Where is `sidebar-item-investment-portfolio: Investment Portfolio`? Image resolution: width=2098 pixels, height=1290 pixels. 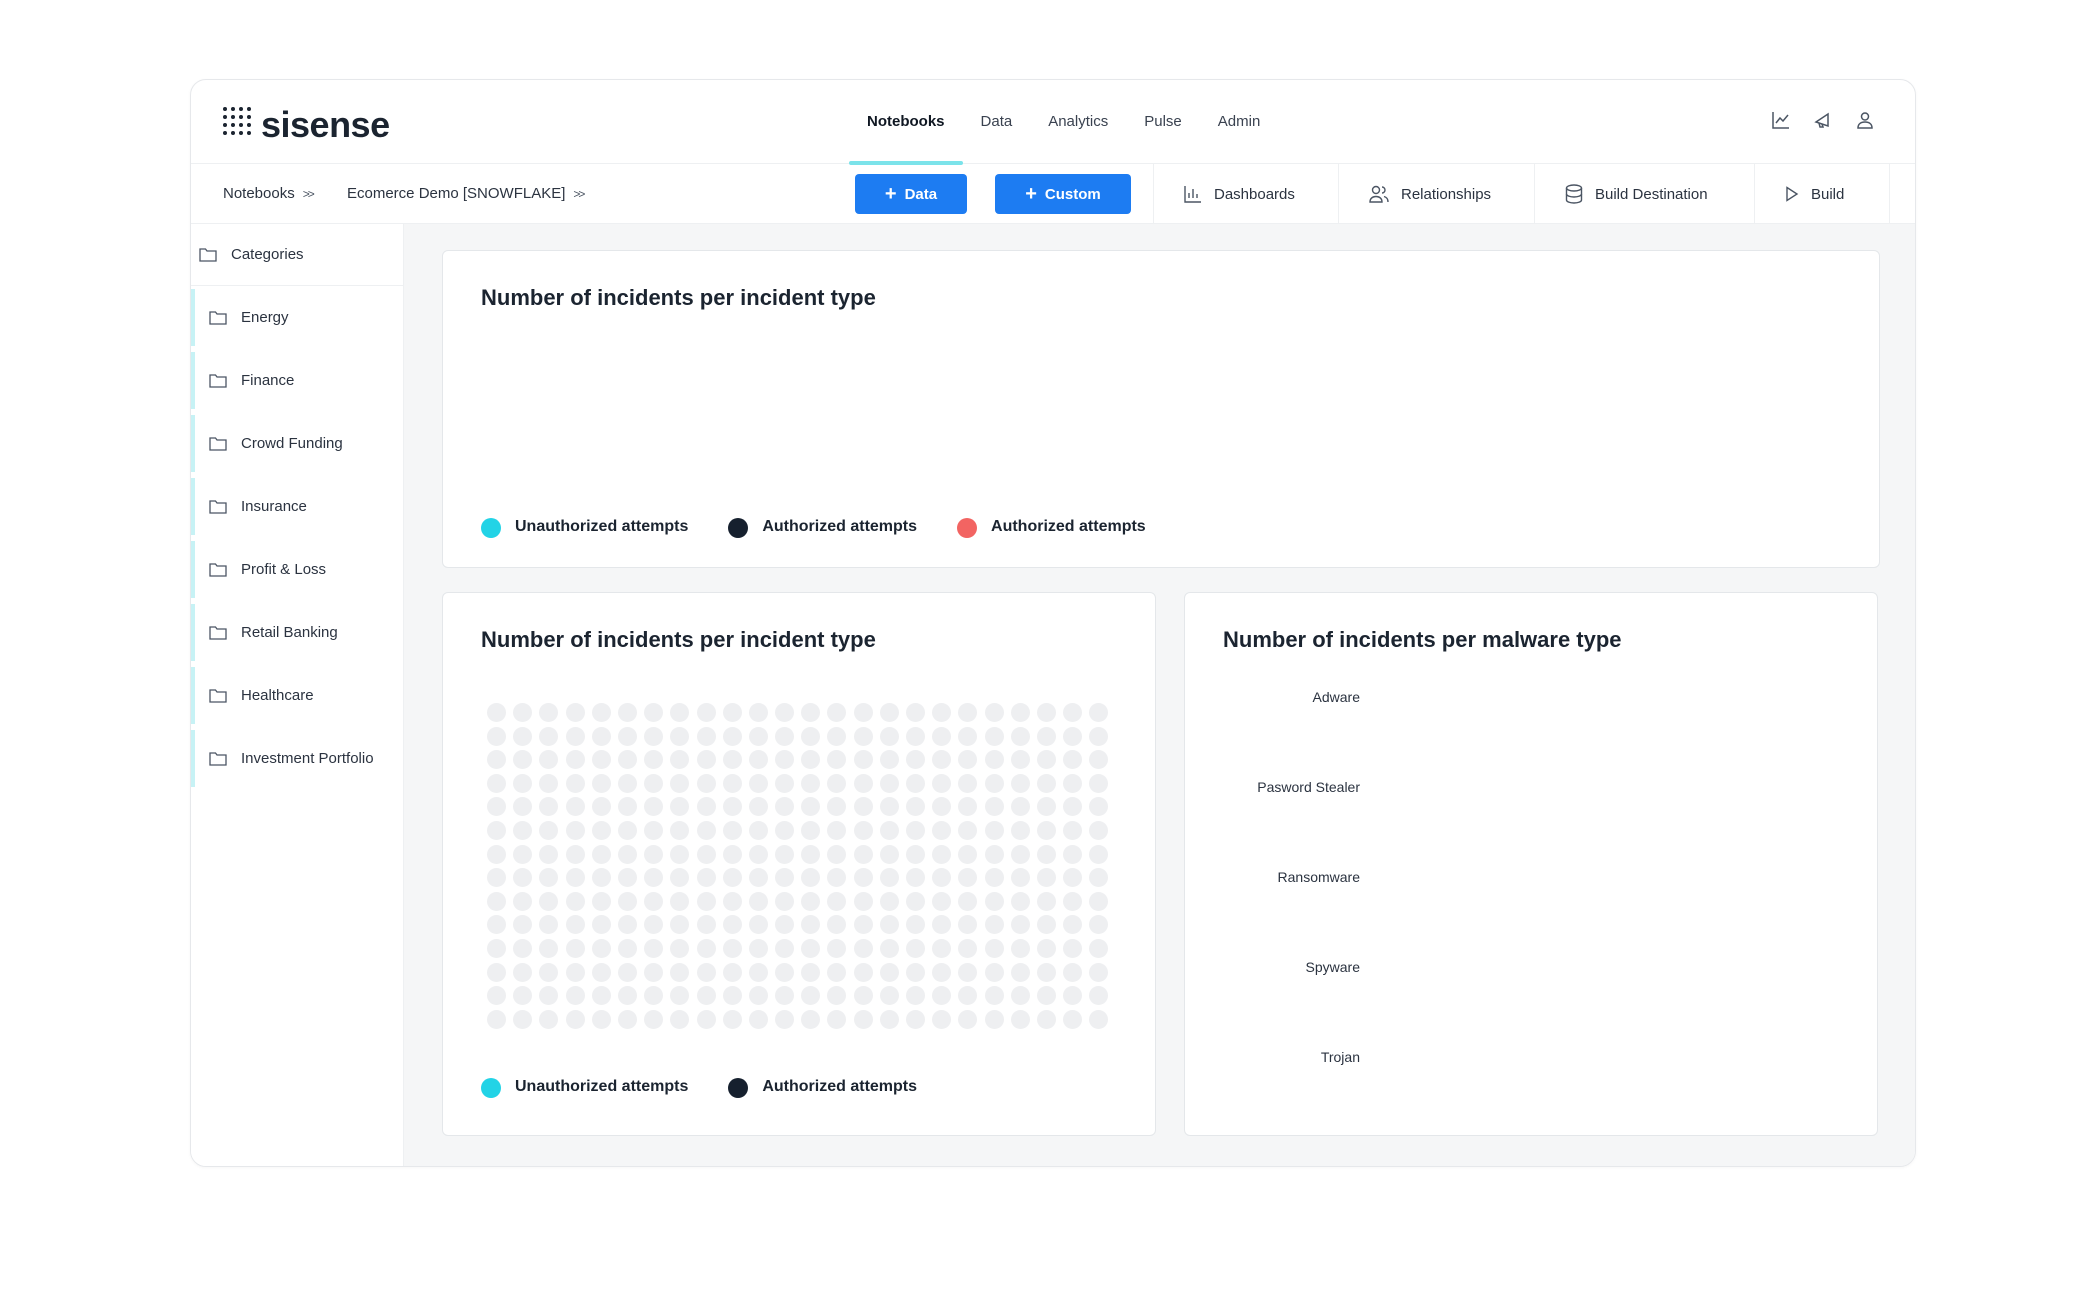
sidebar-item-investment-portfolio: Investment Portfolio is located at coordinates (297, 758).